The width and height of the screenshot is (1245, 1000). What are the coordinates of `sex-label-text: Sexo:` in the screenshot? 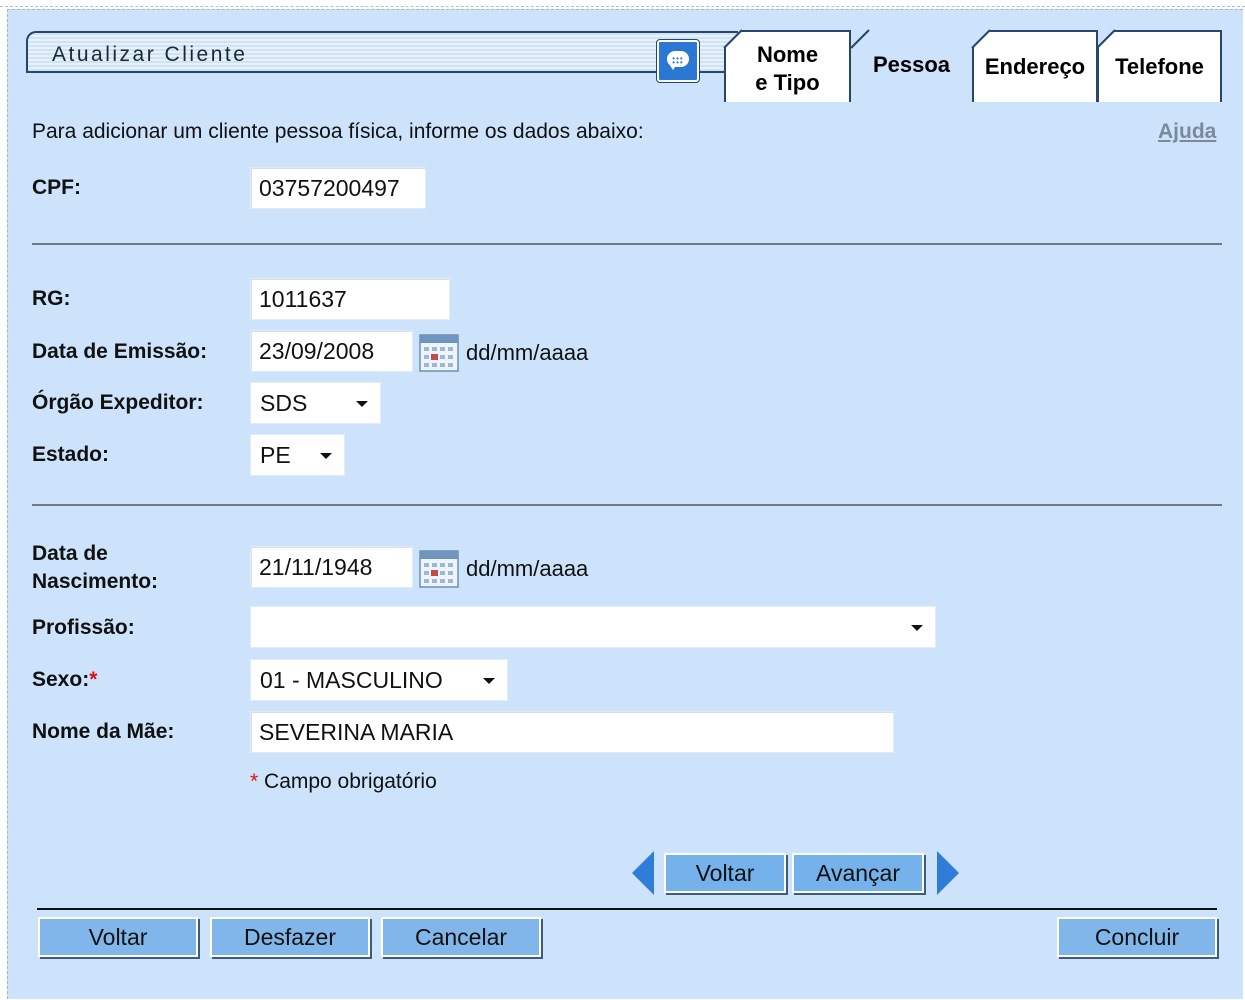 It's located at (61, 679).